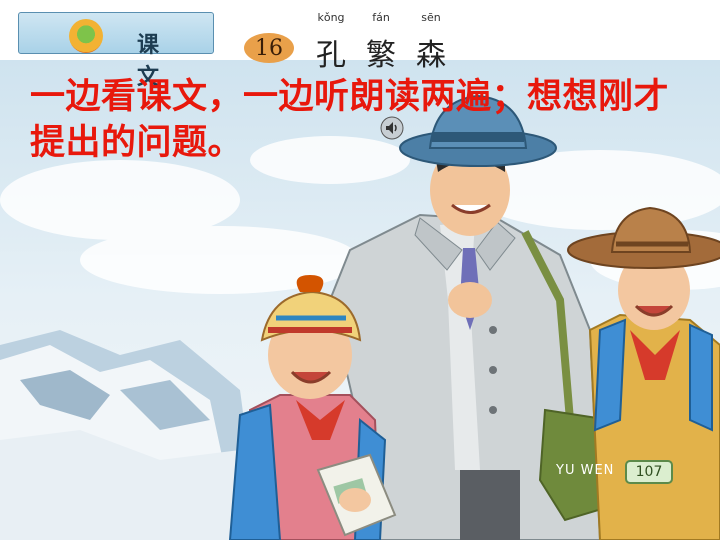 The image size is (720, 540). What do you see at coordinates (381, 55) in the screenshot?
I see `title-char-2: 繁` at bounding box center [381, 55].